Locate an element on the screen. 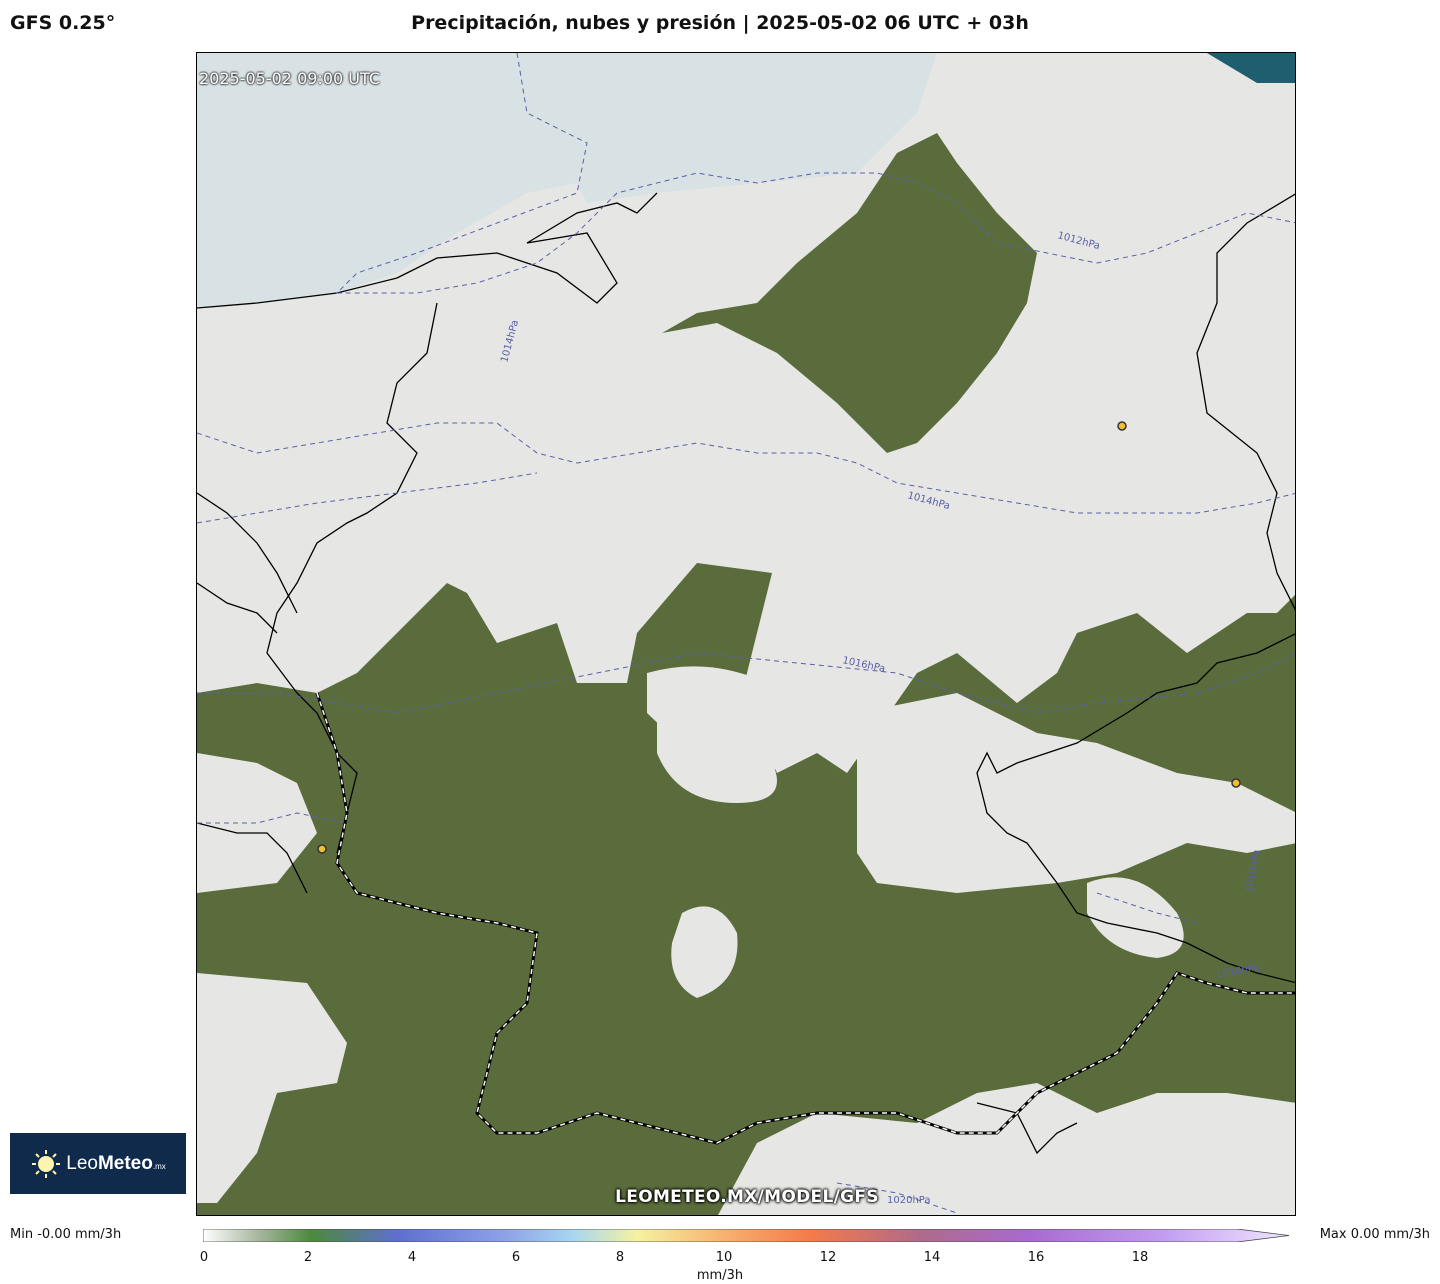  colorbar-tick-label: 2 is located at coordinates (308, 1257).